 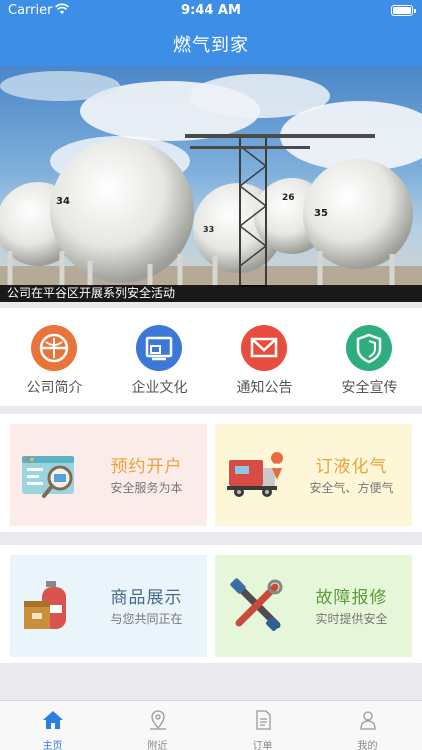 I want to click on person-icon, so click(x=368, y=720).